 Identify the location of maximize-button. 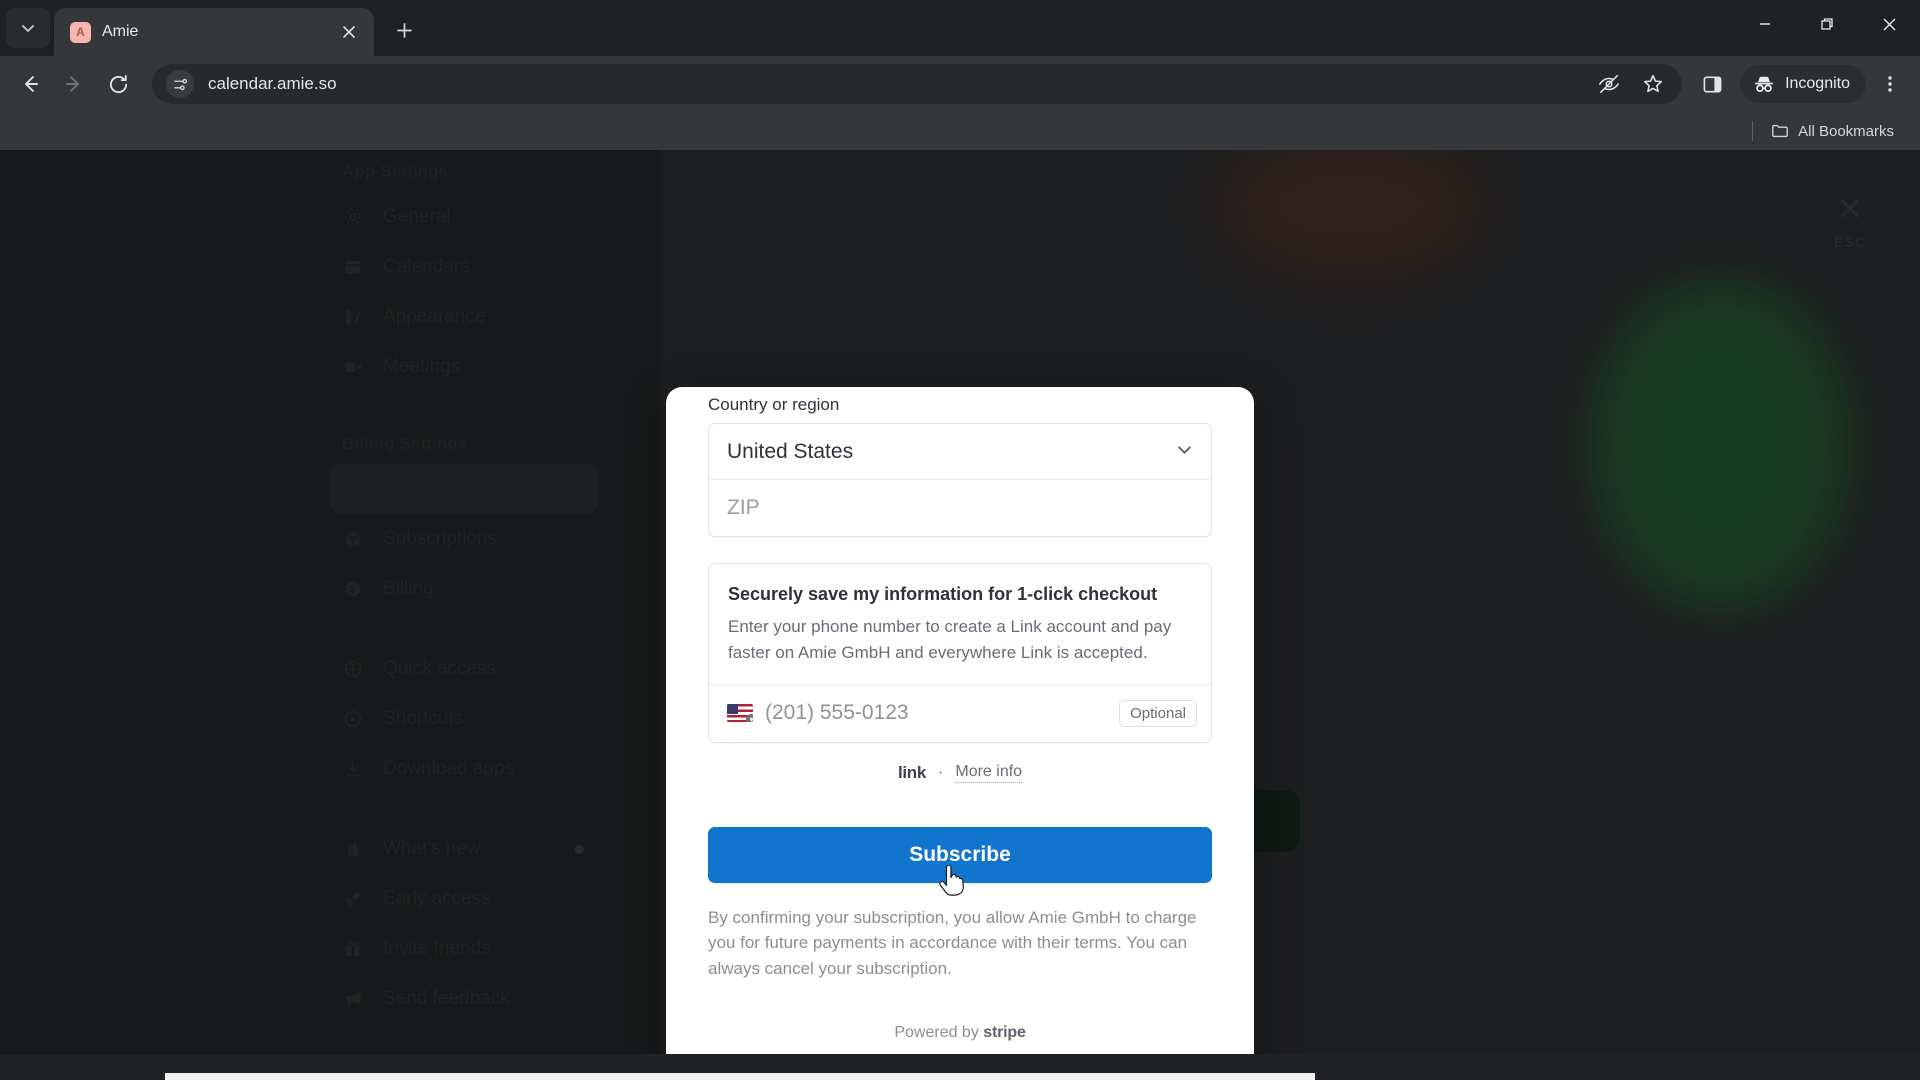
(1827, 24).